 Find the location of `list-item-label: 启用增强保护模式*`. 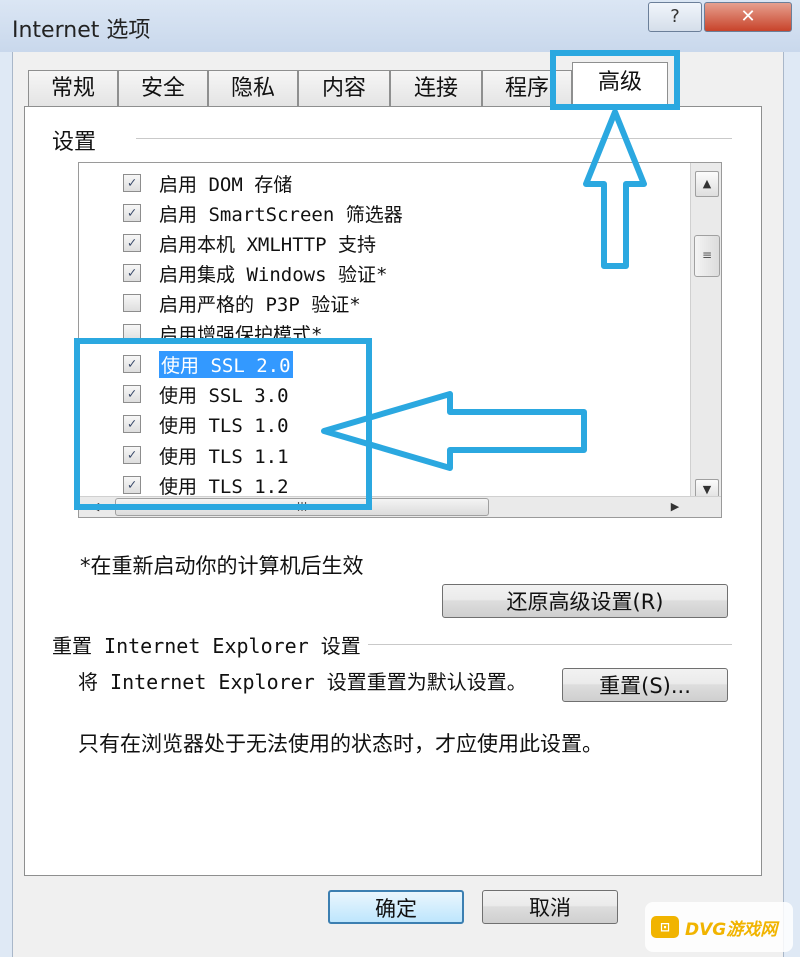

list-item-label: 启用增强保护模式* is located at coordinates (241, 334).